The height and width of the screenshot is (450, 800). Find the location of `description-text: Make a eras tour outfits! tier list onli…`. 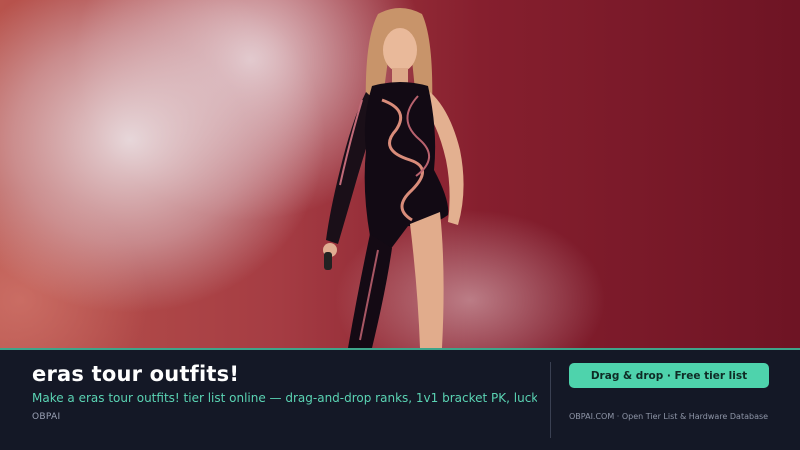

description-text: Make a eras tour outfits! tier list onli… is located at coordinates (284, 398).